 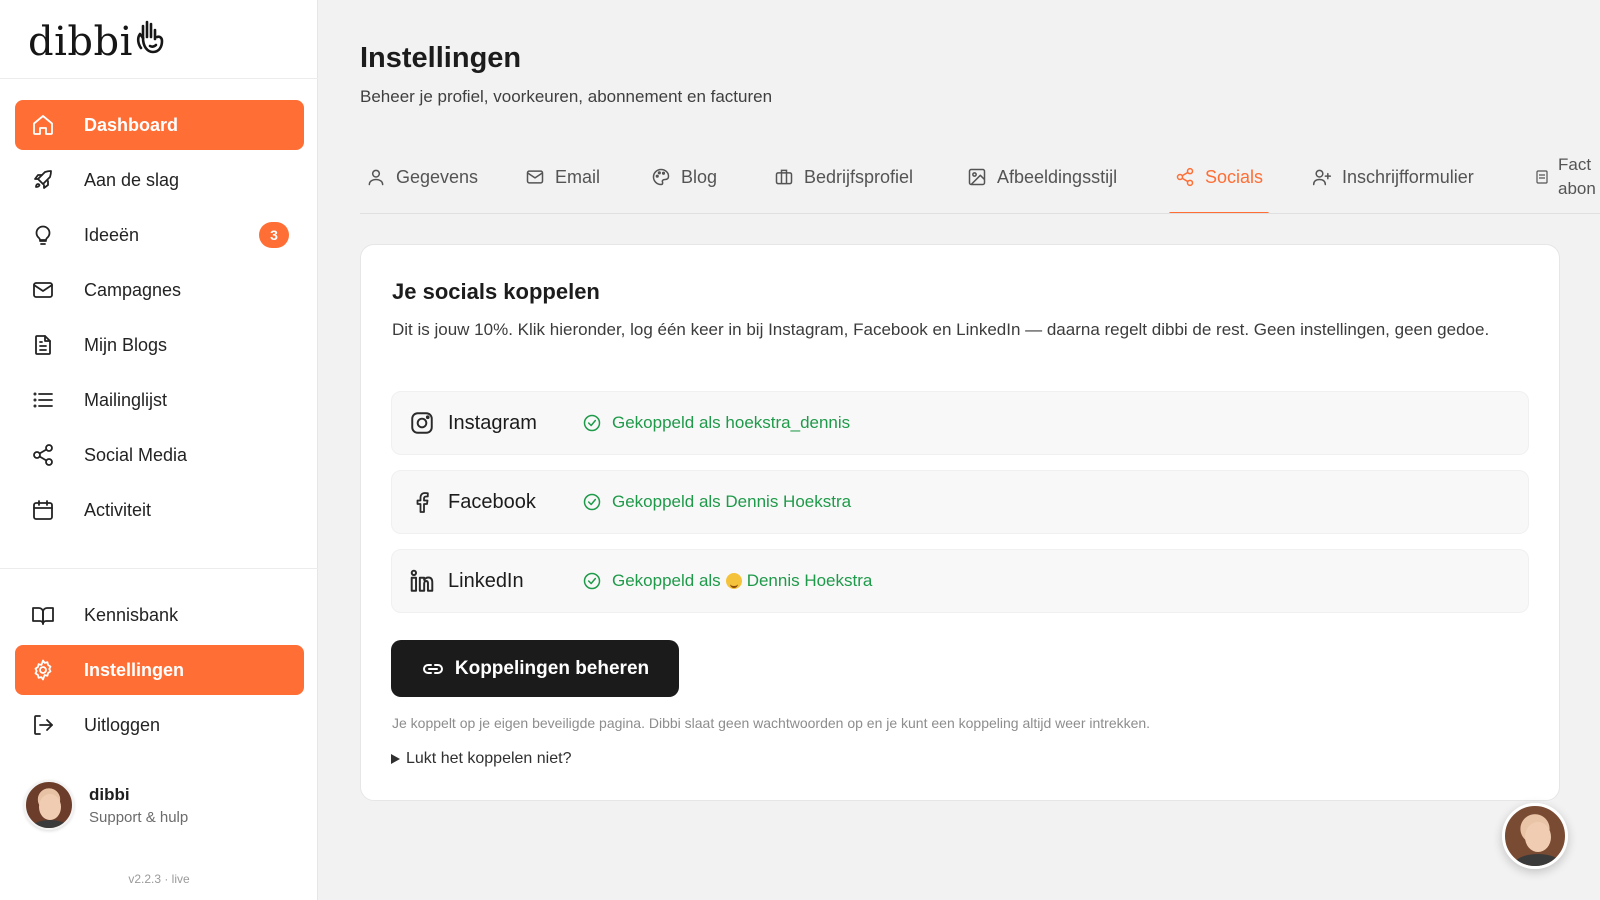 What do you see at coordinates (134, 669) in the screenshot?
I see `nav-item-label: Instellingen` at bounding box center [134, 669].